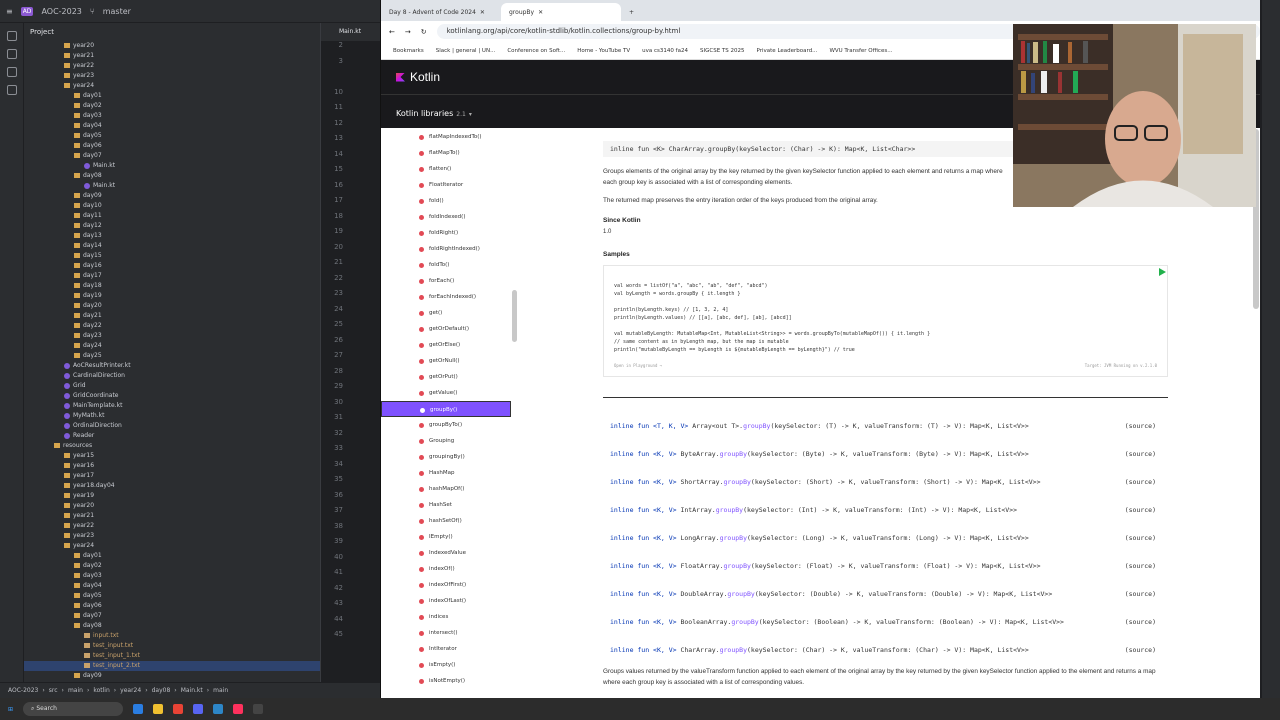 The height and width of the screenshot is (720, 1280). I want to click on tree-item: day05, so click(172, 136).